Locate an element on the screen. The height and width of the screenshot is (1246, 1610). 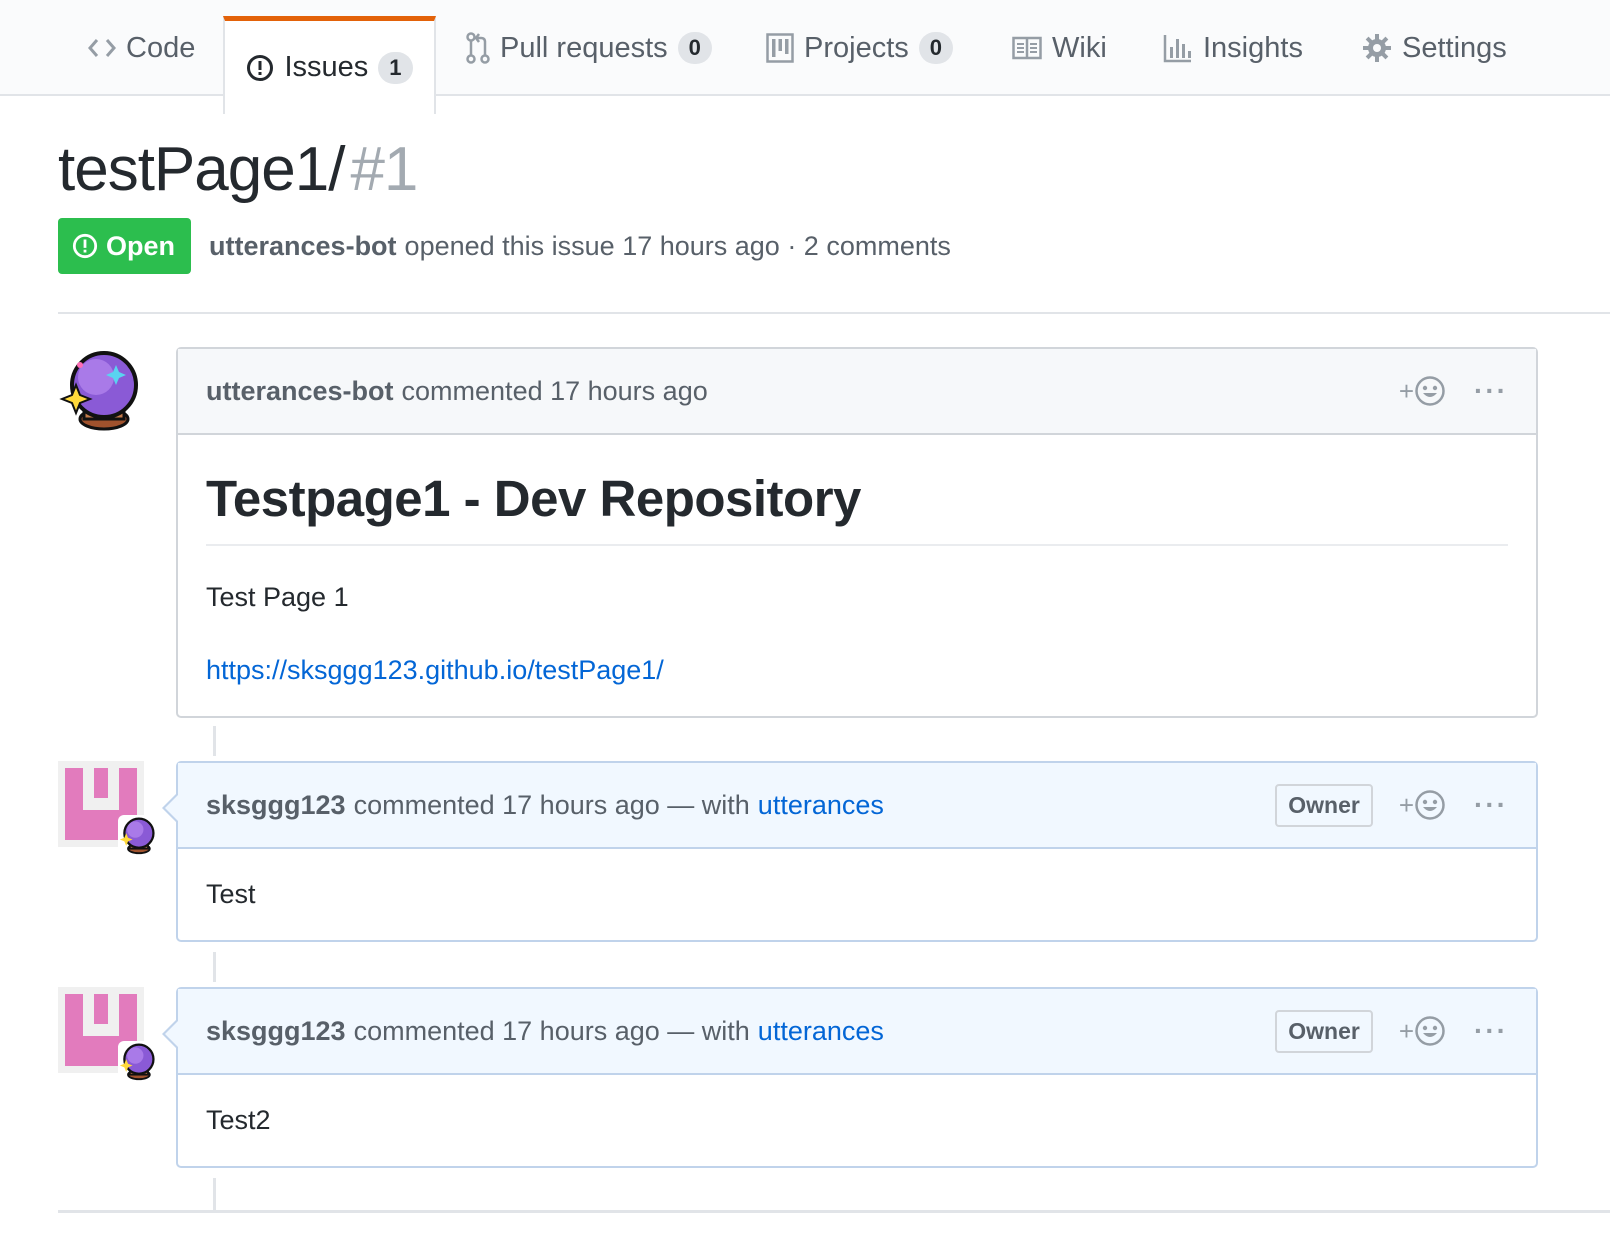
timeline-end-divider is located at coordinates (834, 1211).